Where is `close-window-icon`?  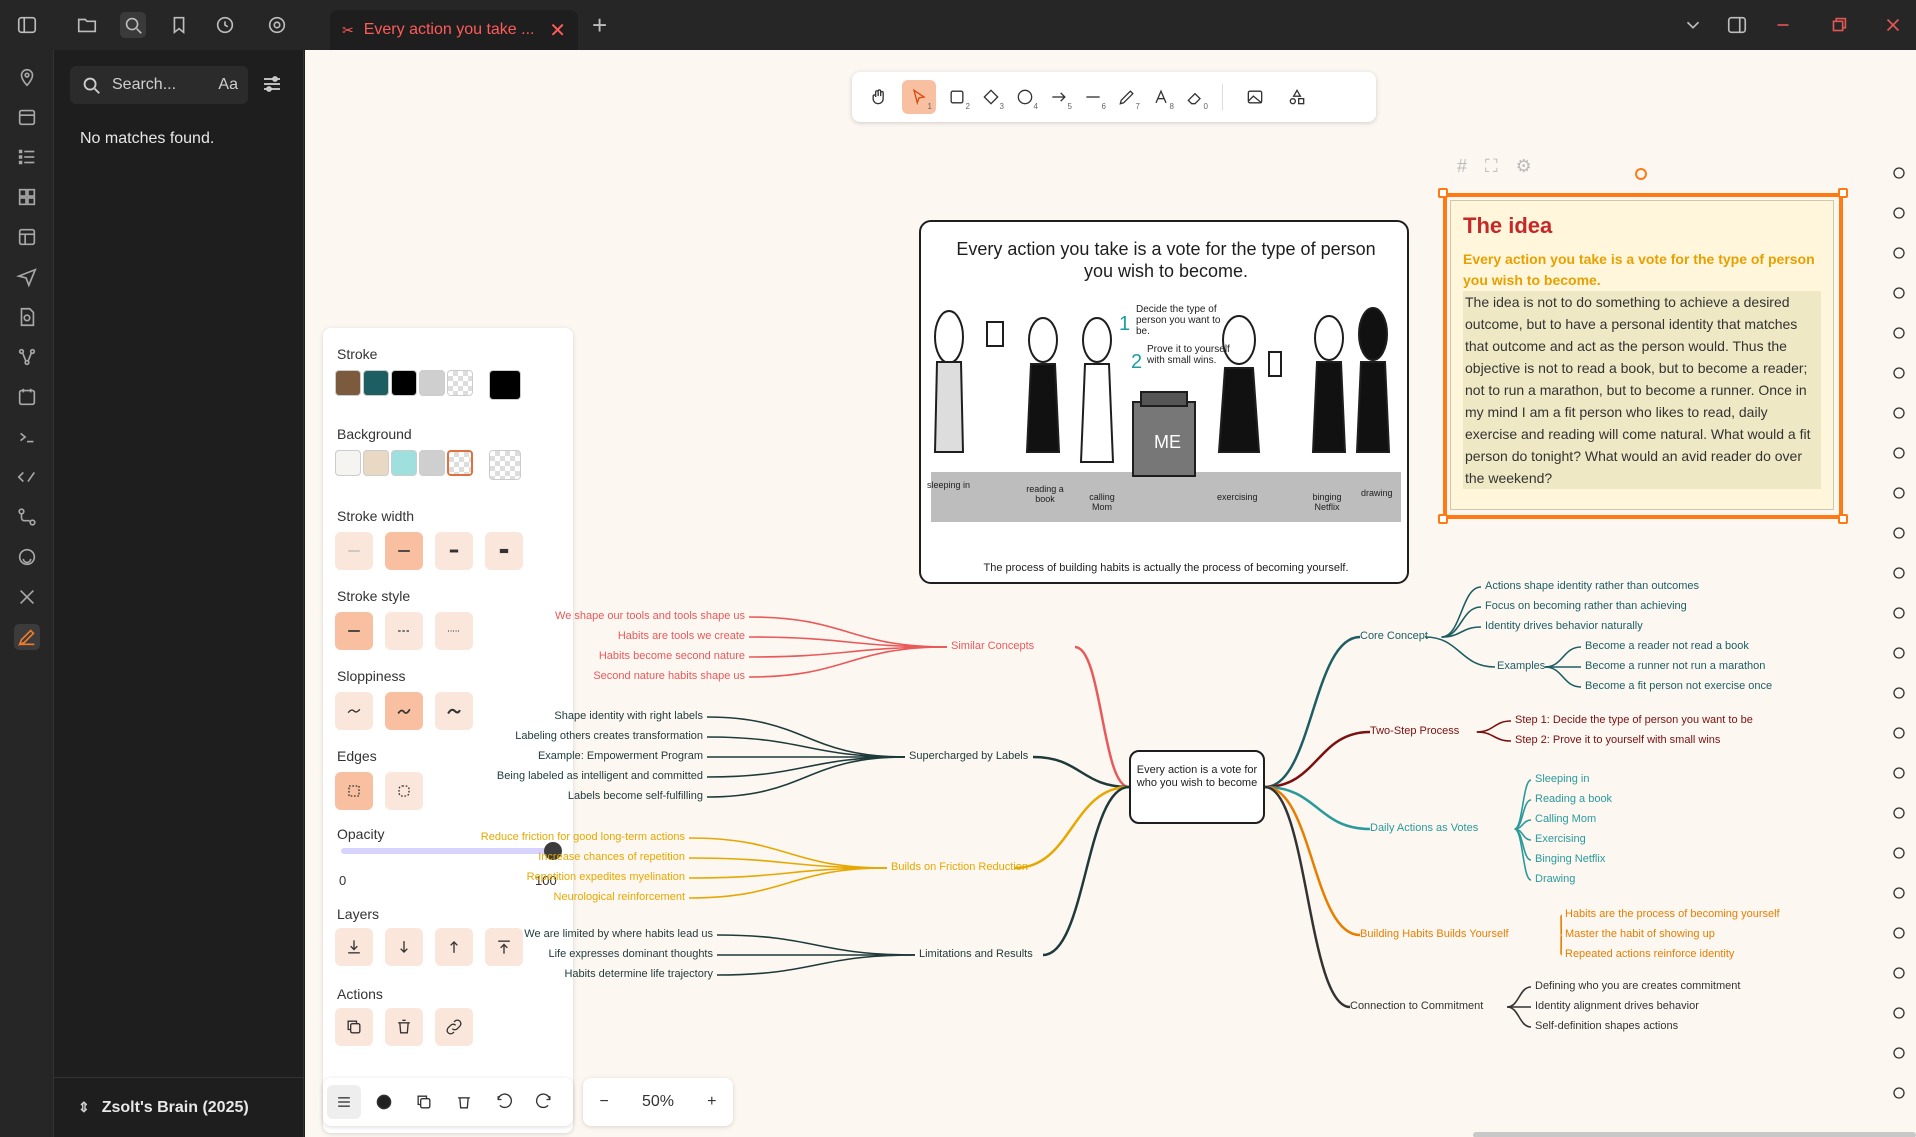 close-window-icon is located at coordinates (1893, 25).